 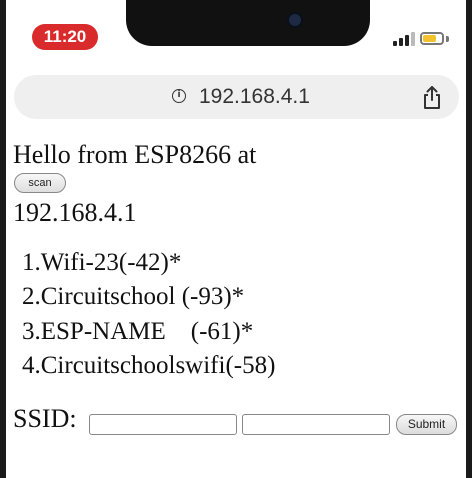 What do you see at coordinates (316, 424) in the screenshot?
I see `password-input` at bounding box center [316, 424].